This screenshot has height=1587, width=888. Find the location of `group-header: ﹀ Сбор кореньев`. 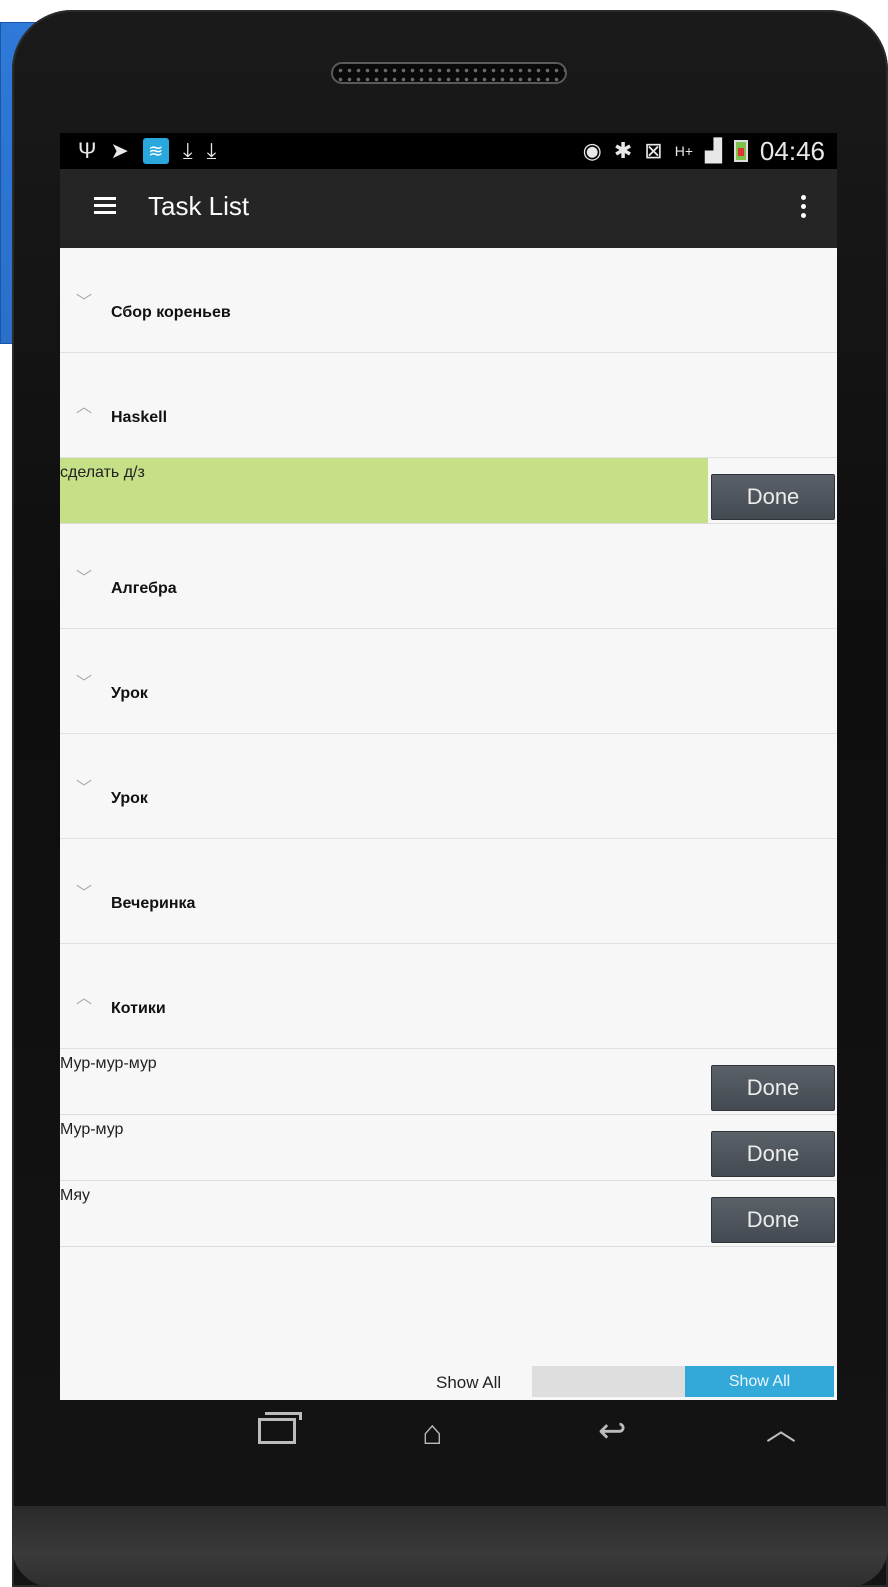

group-header: ﹀ Сбор кореньев is located at coordinates (448, 300).